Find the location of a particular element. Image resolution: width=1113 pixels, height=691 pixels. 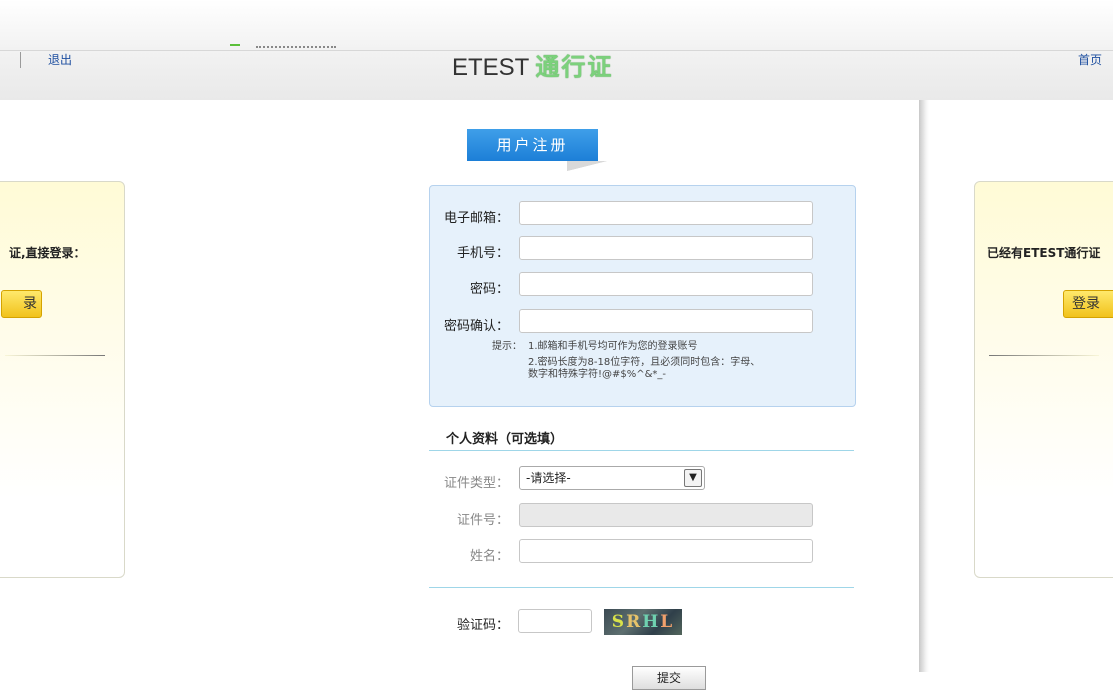

login-button-right: 登录 is located at coordinates (1088, 304).